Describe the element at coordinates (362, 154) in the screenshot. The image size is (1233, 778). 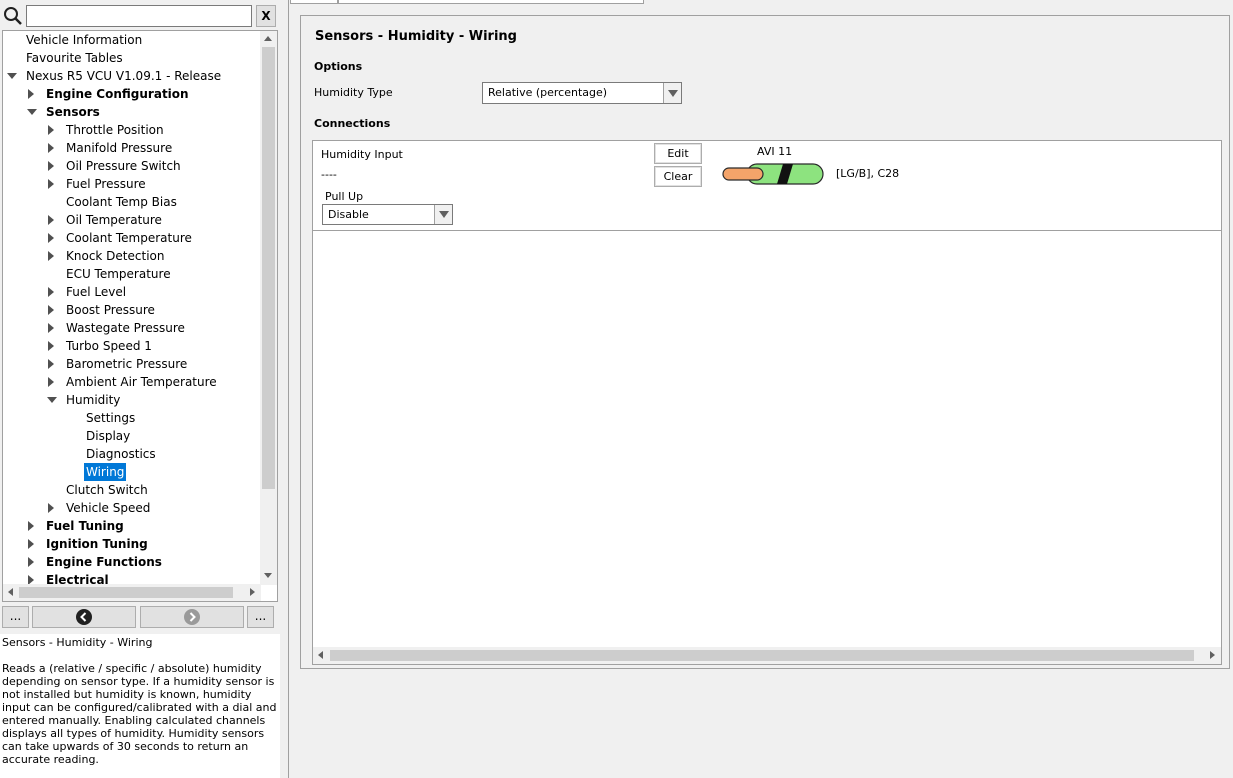
I see `humidity-input-label: Humidity Input` at that location.